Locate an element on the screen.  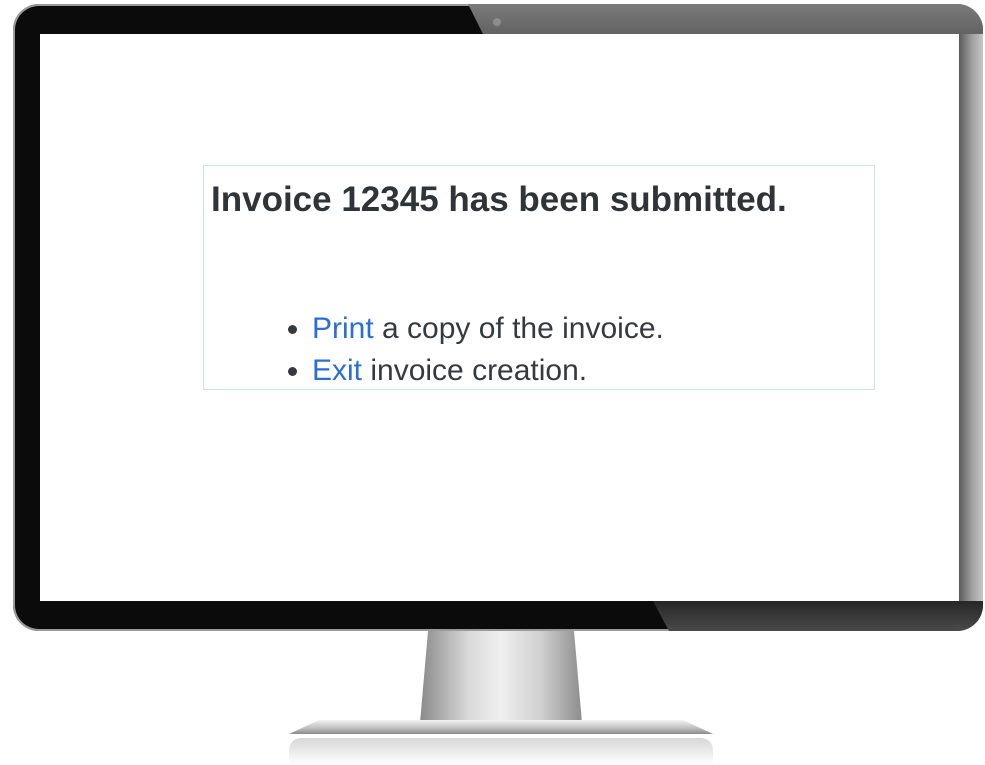
print-item-text: a copy of the invoice. is located at coordinates (518, 328).